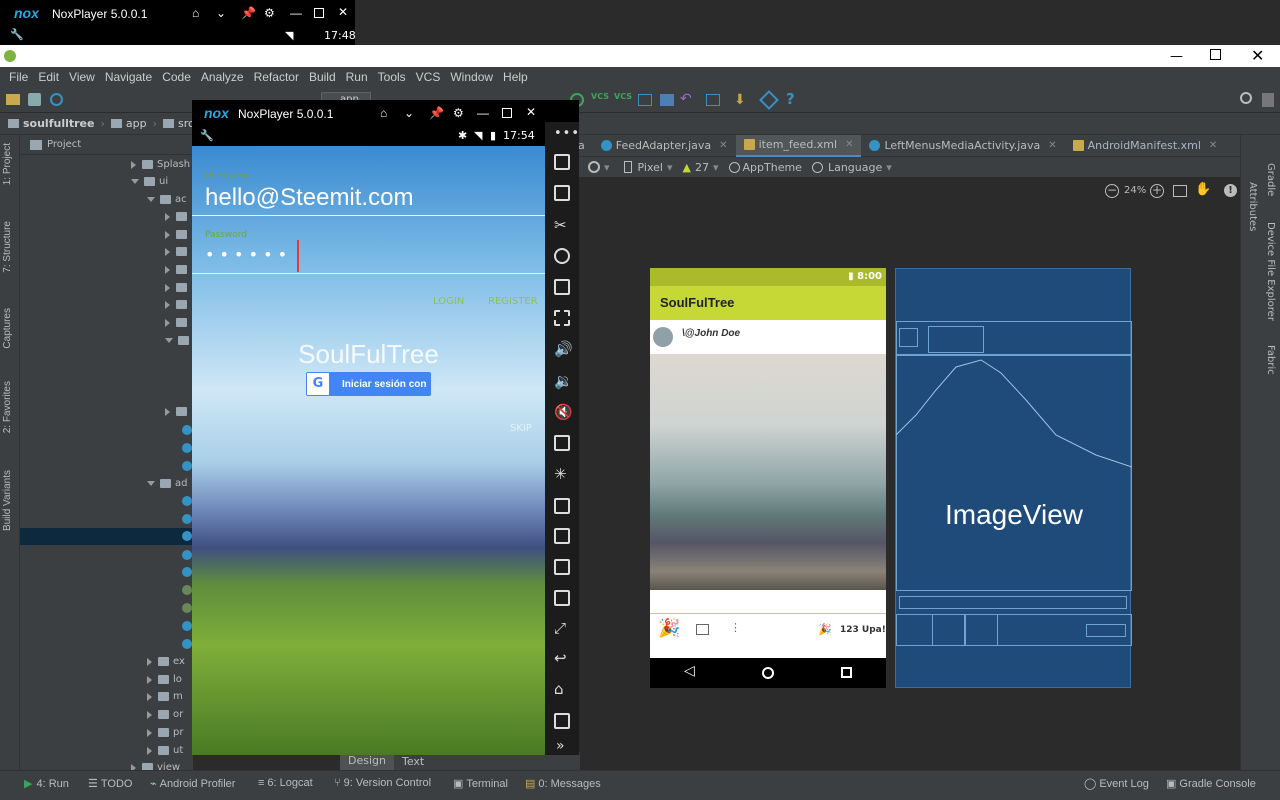 The height and width of the screenshot is (800, 1280). Describe the element at coordinates (319, 13) in the screenshot. I see `maximize-icon` at that location.